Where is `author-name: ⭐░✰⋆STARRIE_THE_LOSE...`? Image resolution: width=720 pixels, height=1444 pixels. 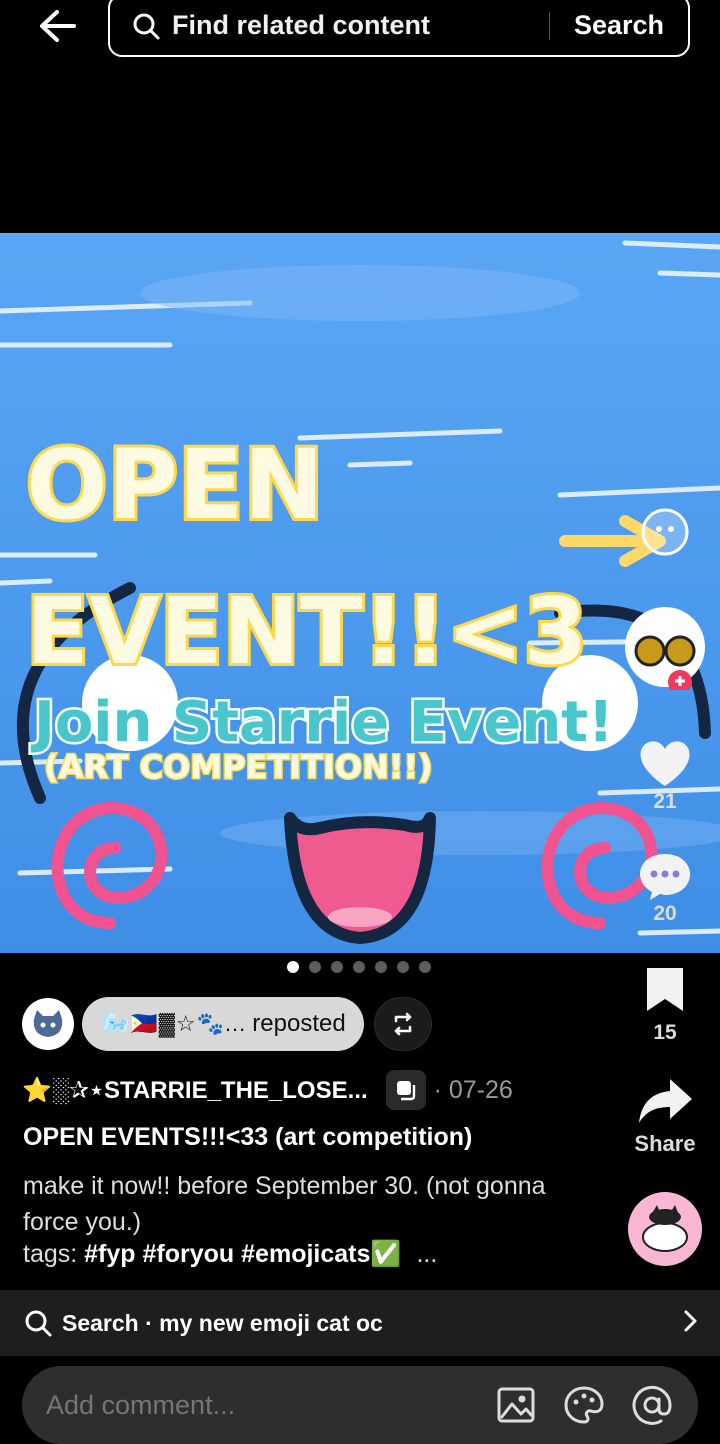
author-name: ⭐░✰⋆STARRIE_THE_LOSE... is located at coordinates (195, 1090).